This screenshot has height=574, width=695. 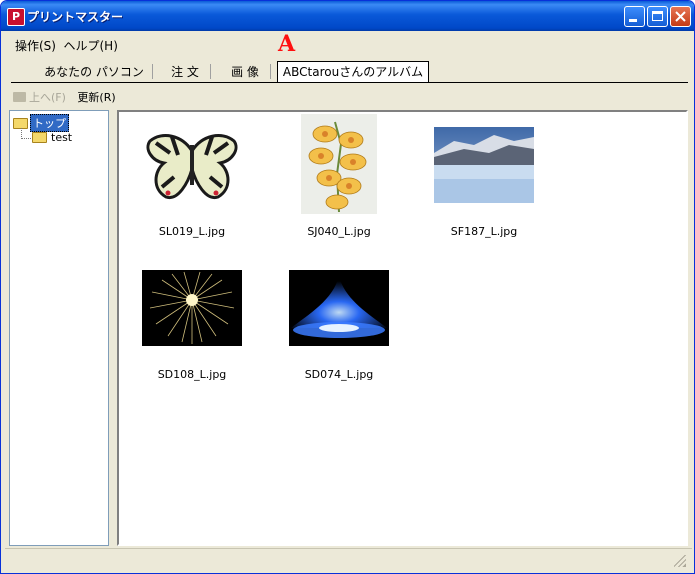 I want to click on close-icon, so click(x=680, y=16).